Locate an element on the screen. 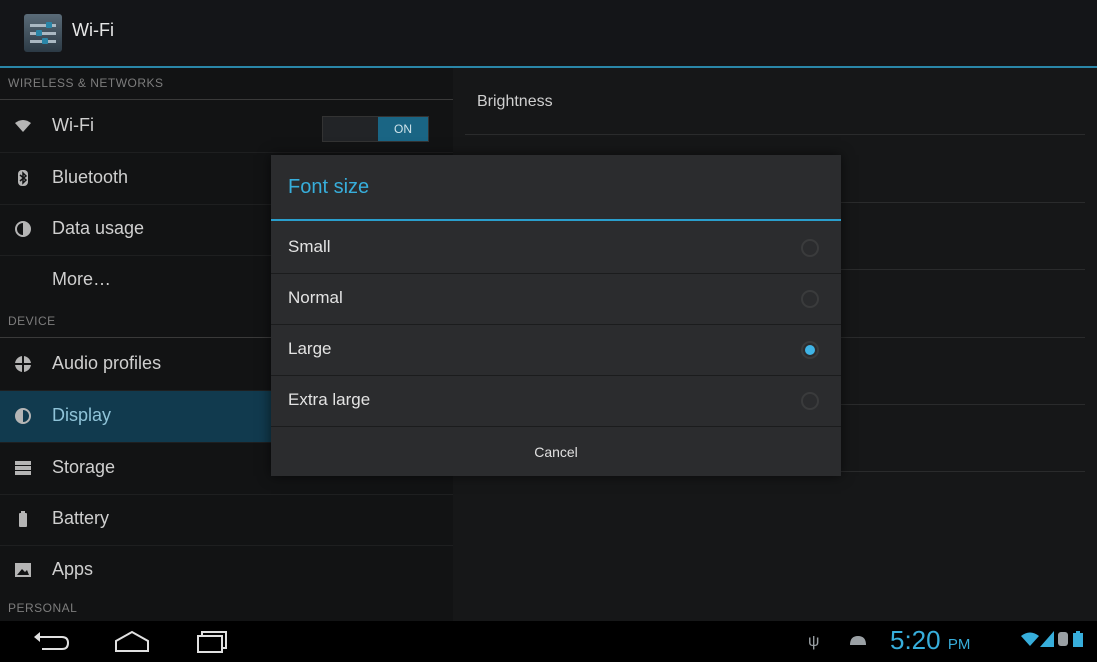 The height and width of the screenshot is (662, 1097). wifi-signal-icon is located at coordinates (1030, 641).